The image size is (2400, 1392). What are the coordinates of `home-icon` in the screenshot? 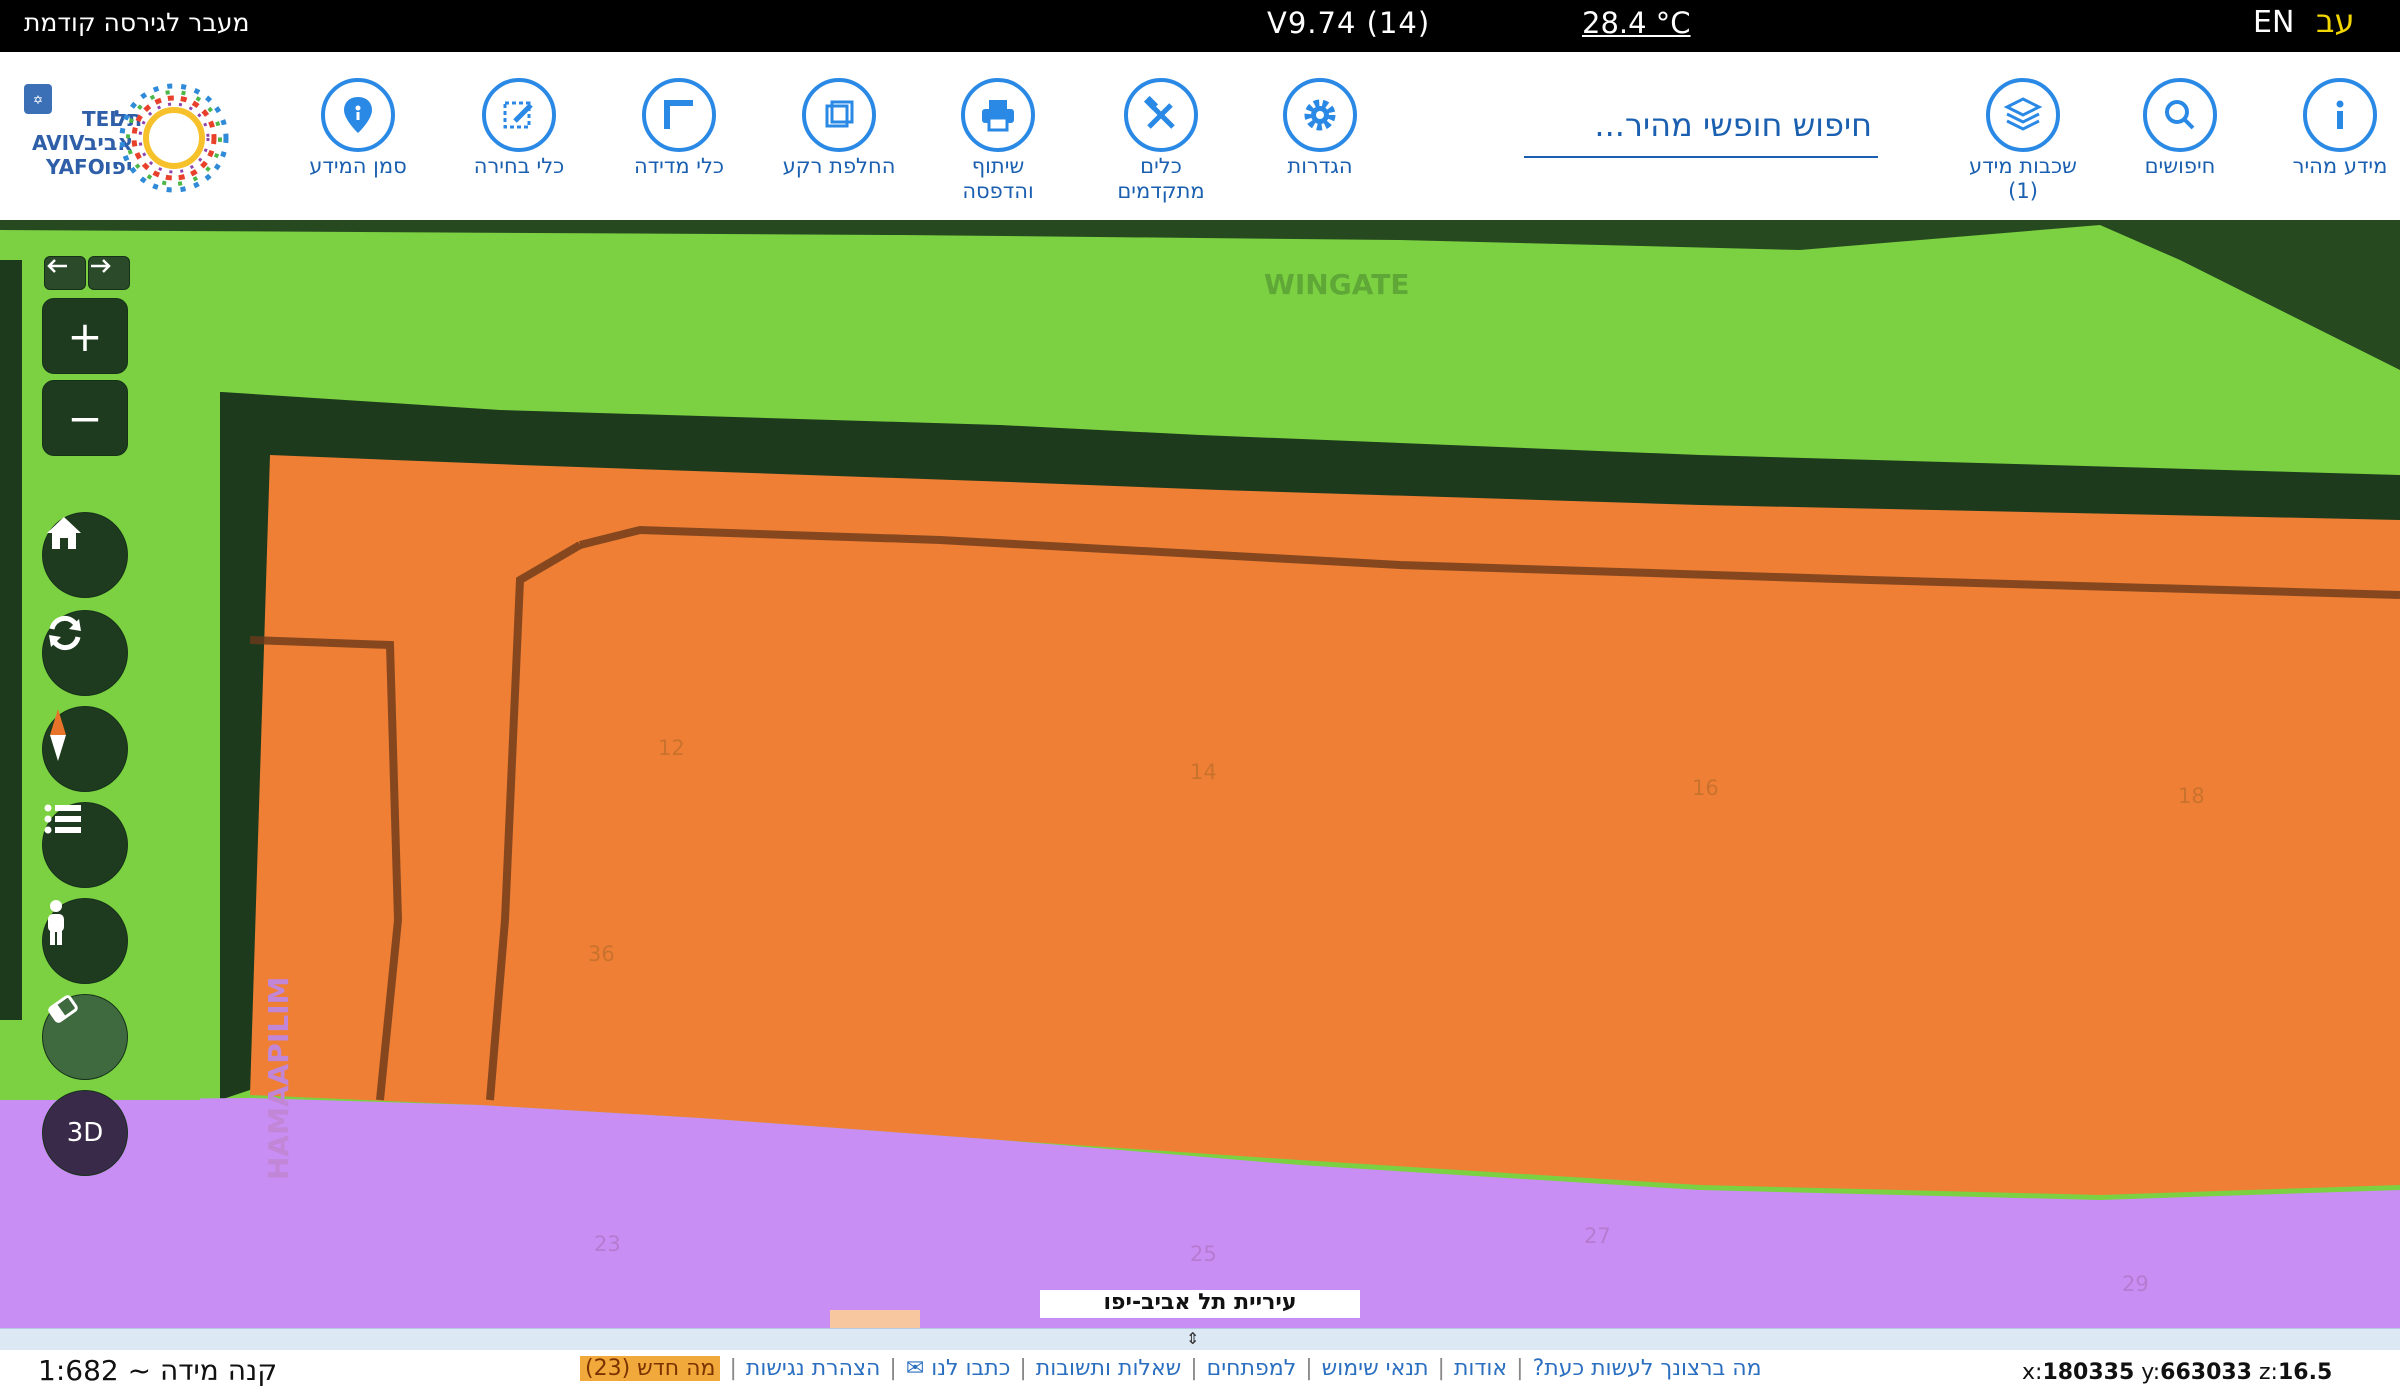 It's located at (64, 533).